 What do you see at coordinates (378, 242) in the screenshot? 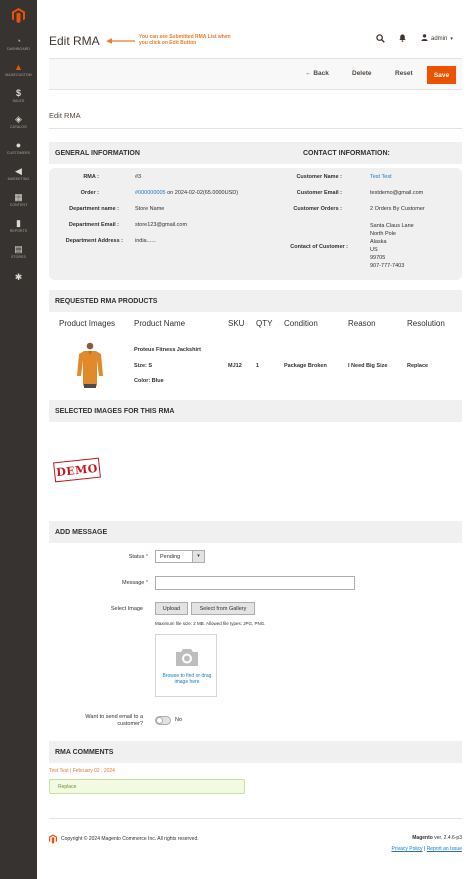
I see `address-line: Alaska` at bounding box center [378, 242].